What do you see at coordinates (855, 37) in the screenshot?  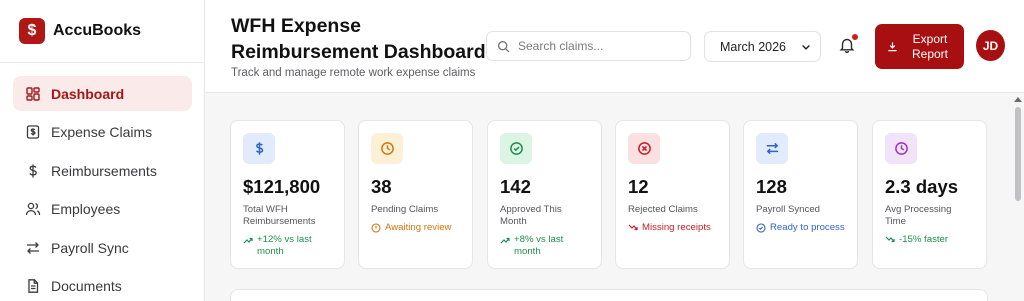 I see `notification-dot` at bounding box center [855, 37].